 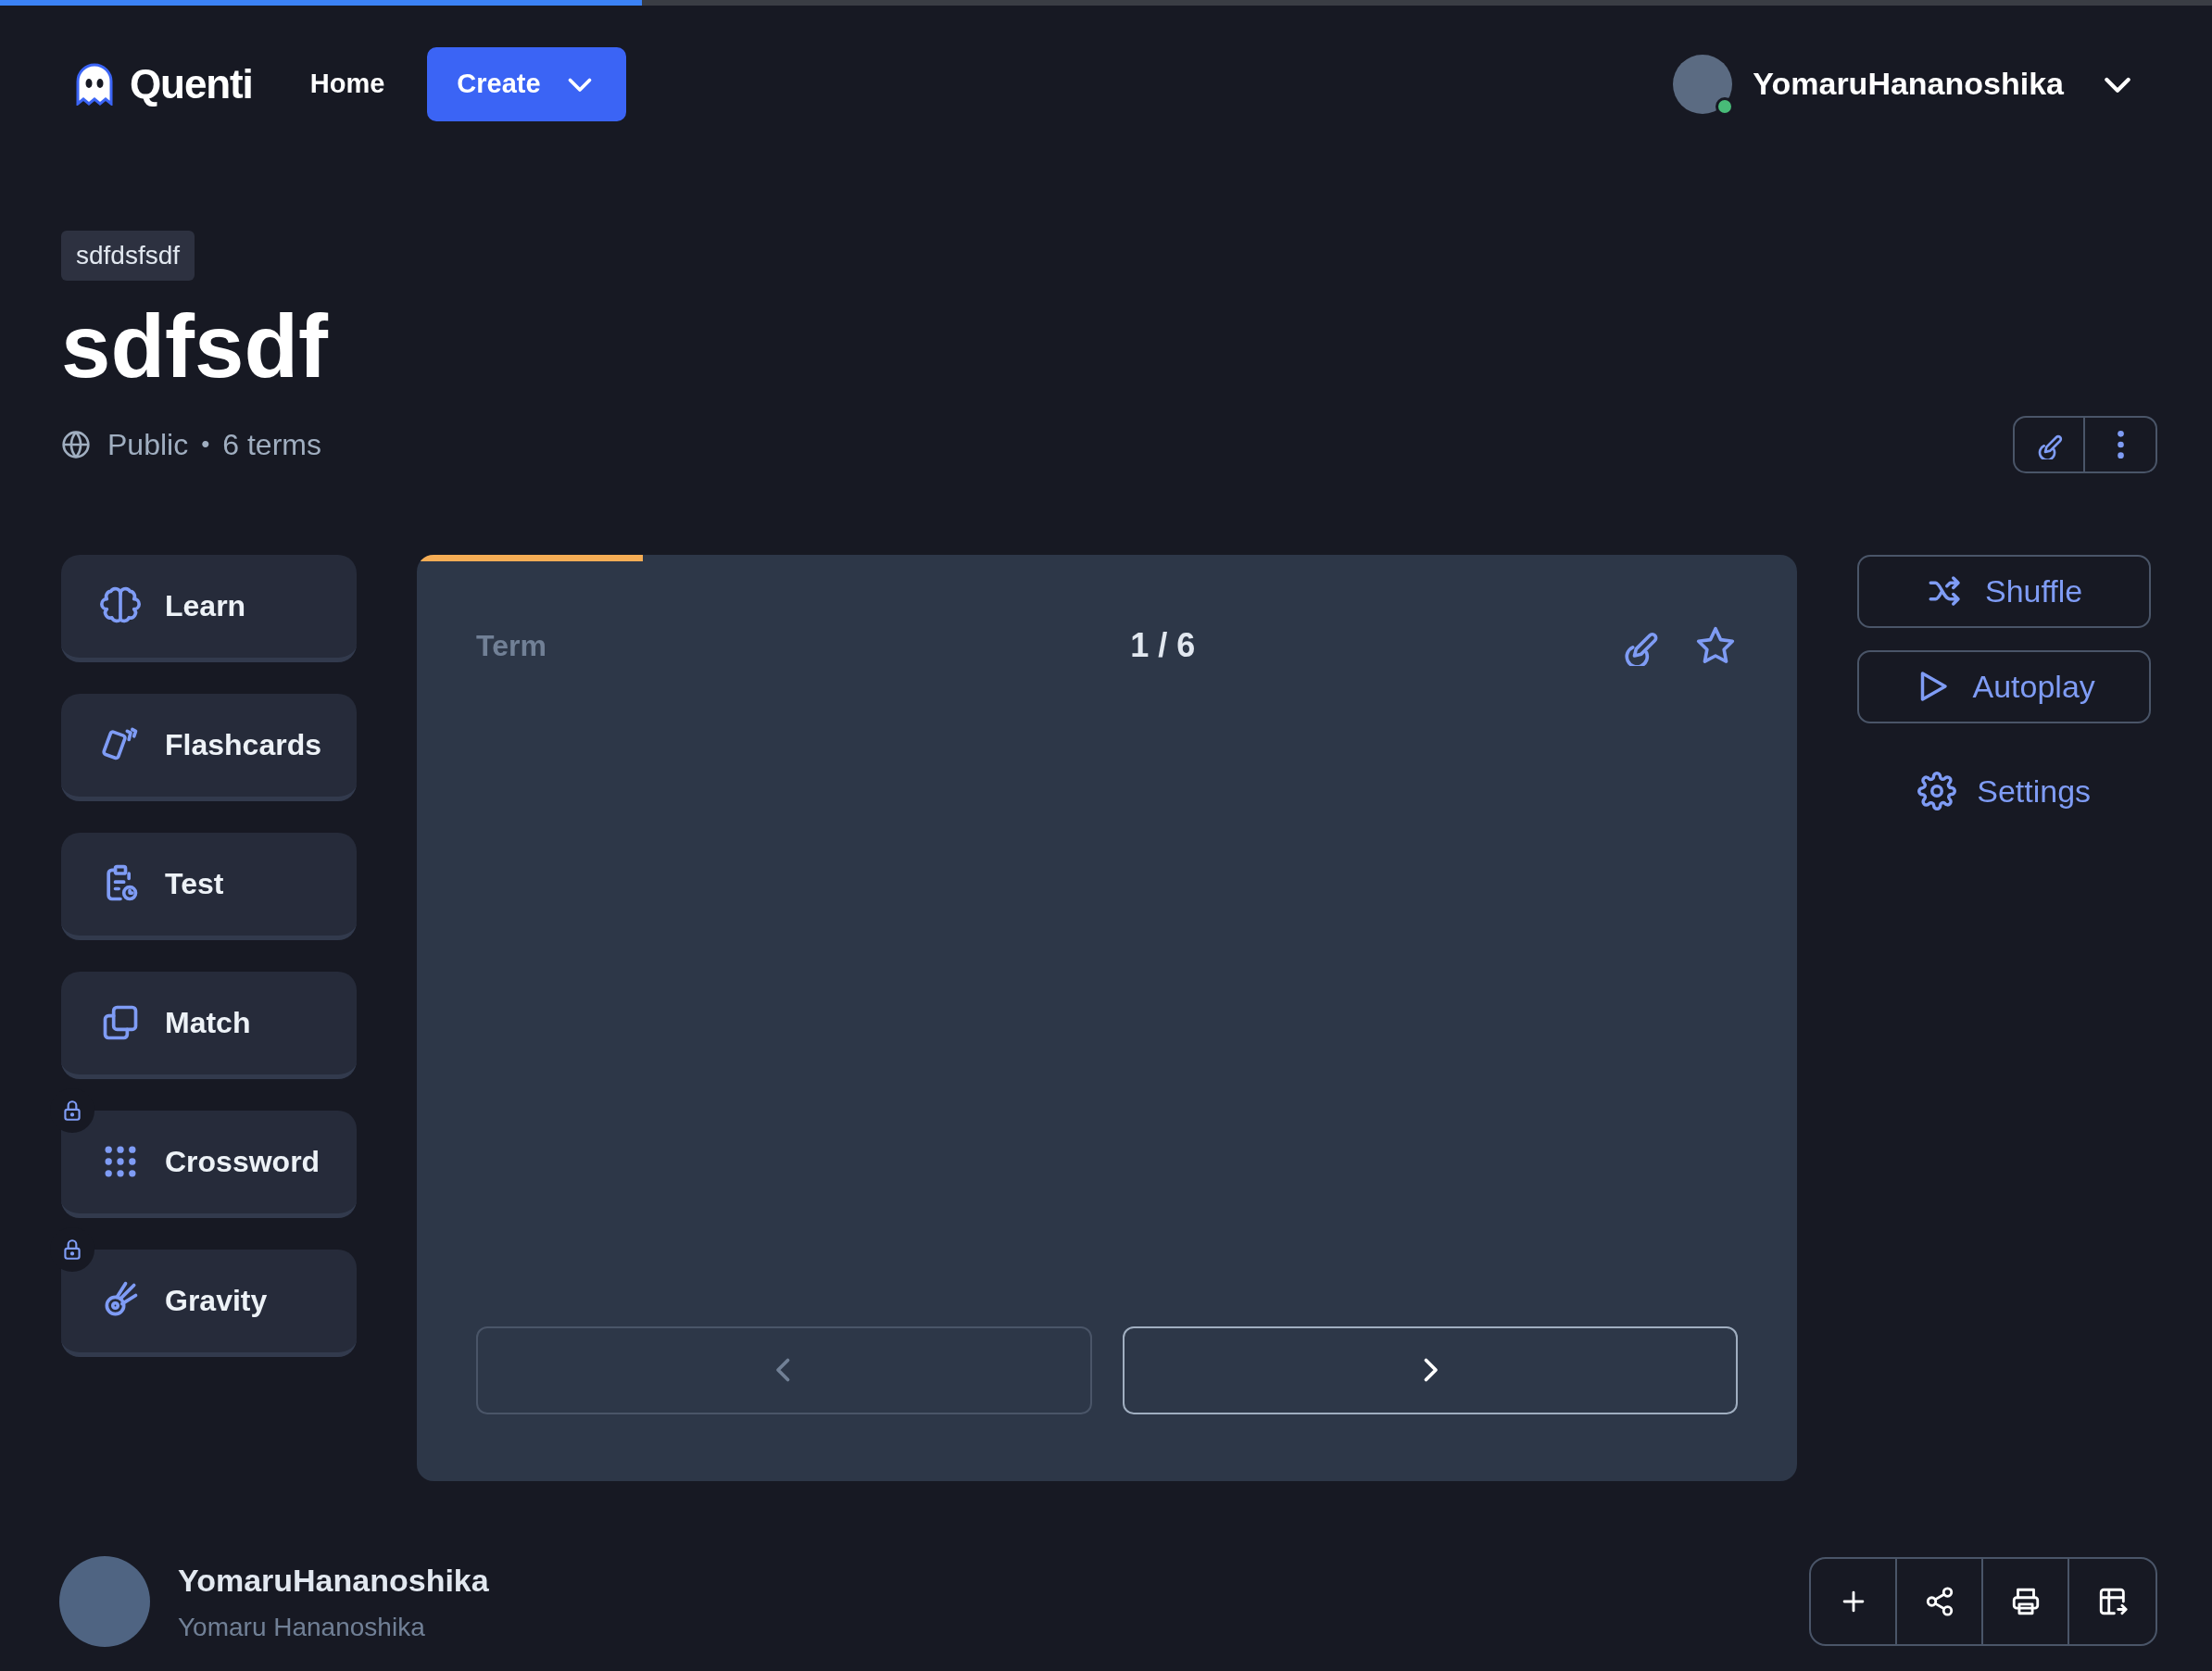 I want to click on term-count: 6 terms, so click(x=271, y=444).